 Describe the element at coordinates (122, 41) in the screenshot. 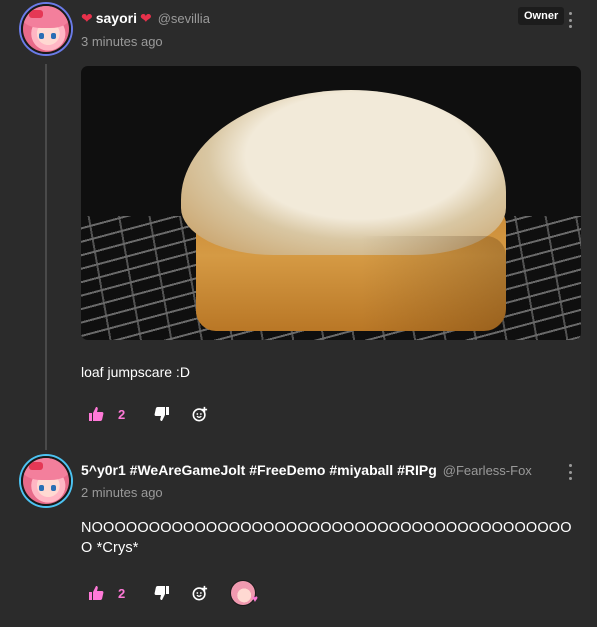

I see `timestamp: 3 minutes ago` at that location.